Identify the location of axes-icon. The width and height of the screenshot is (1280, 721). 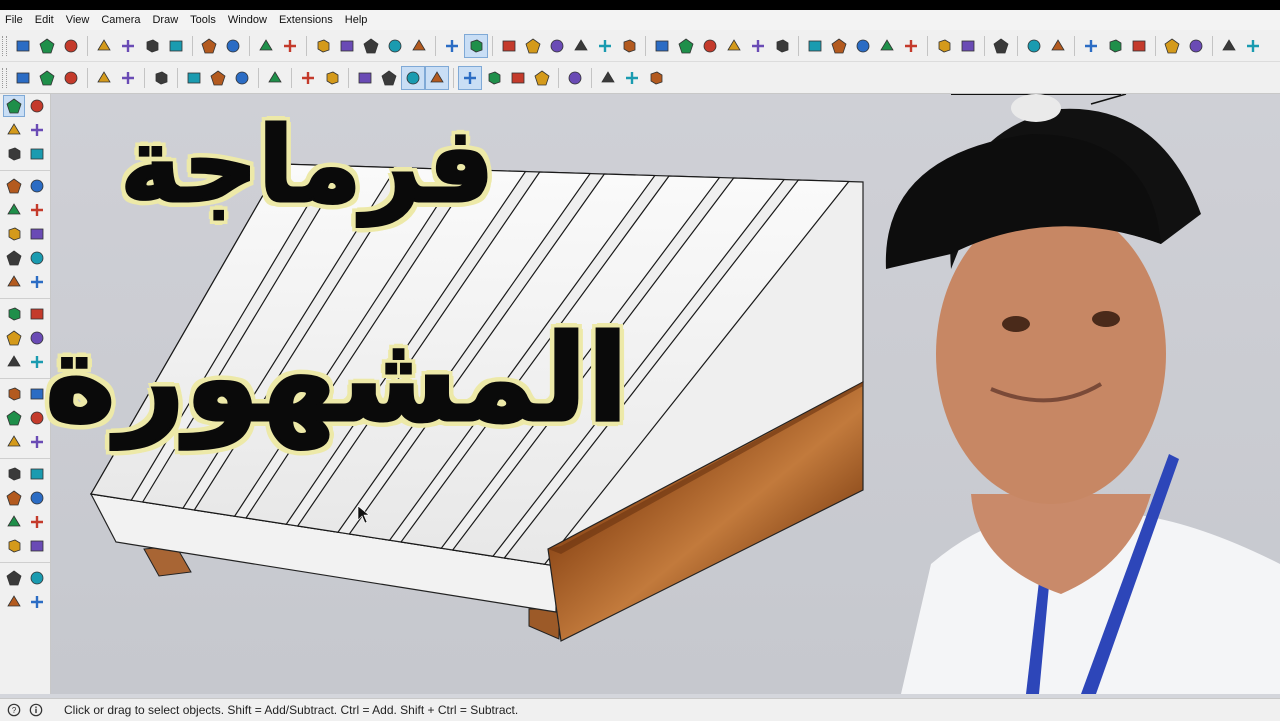
(365, 78).